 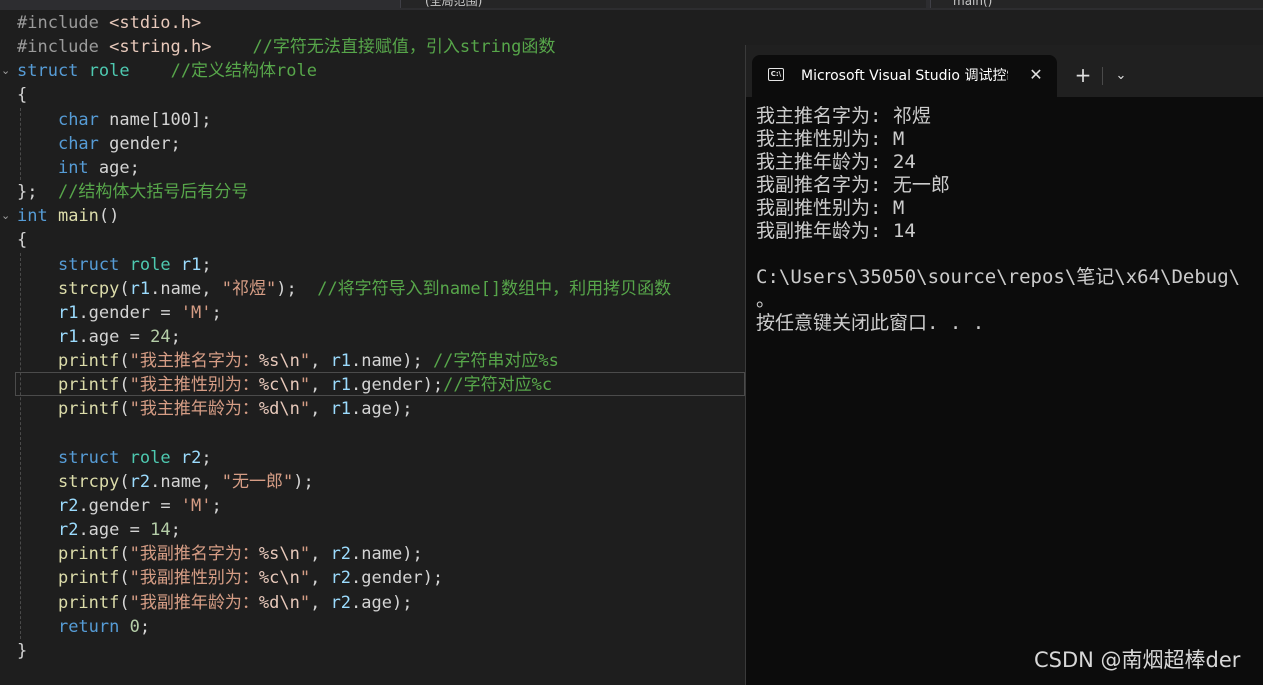 I want to click on code-line: r1.gender = 'M';, so click(x=372, y=313).